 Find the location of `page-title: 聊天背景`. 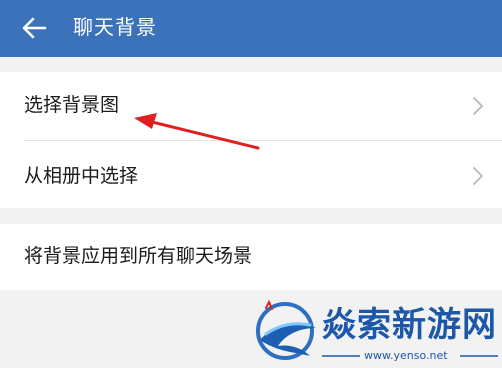

page-title: 聊天背景 is located at coordinates (115, 27).